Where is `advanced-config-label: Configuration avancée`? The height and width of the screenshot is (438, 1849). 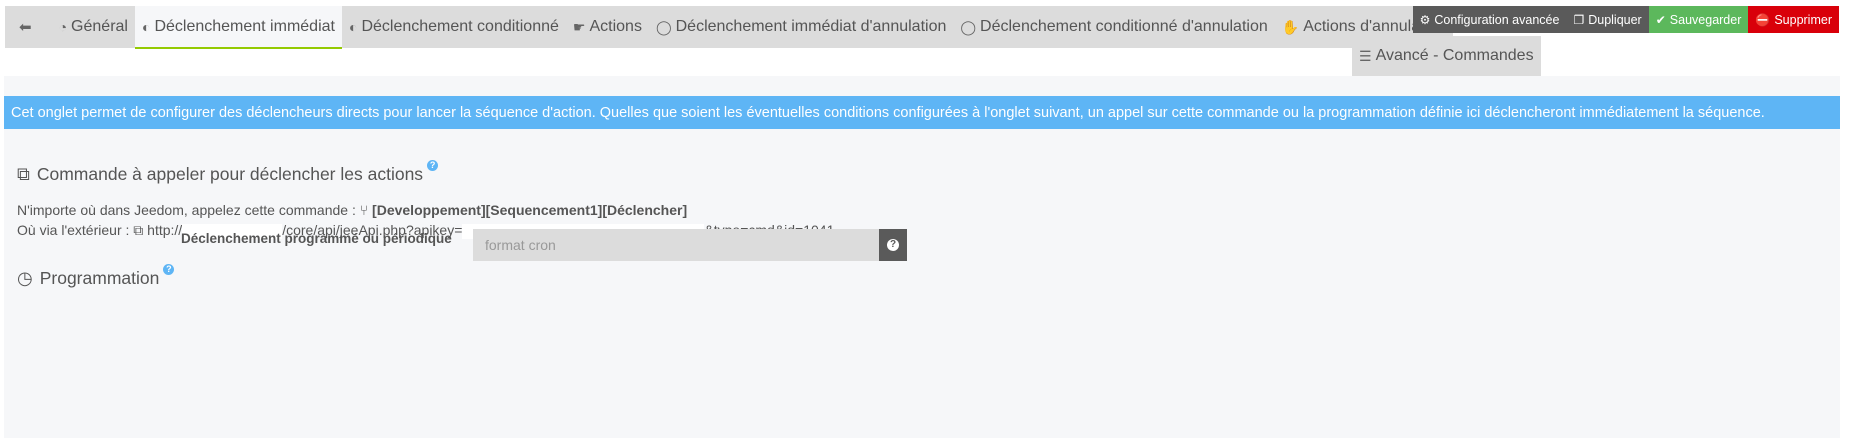 advanced-config-label: Configuration avancée is located at coordinates (1497, 19).